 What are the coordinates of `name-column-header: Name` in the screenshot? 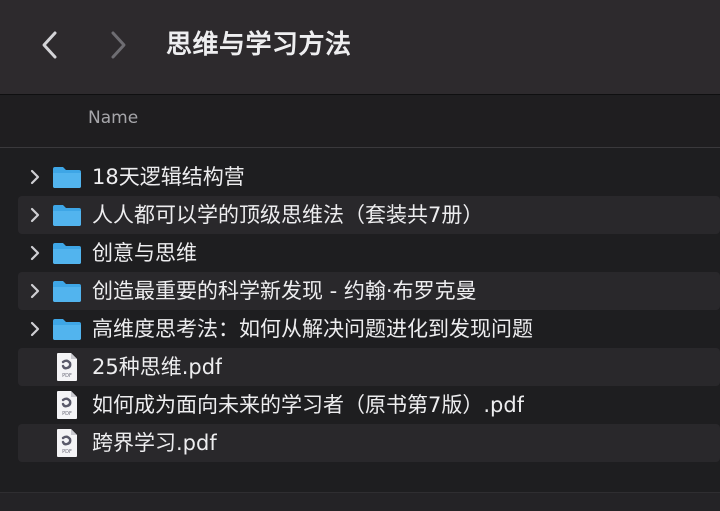 It's located at (113, 118).